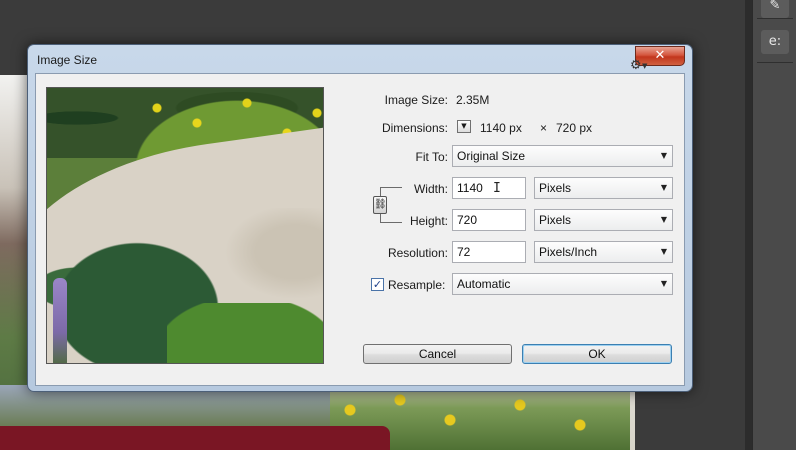 The height and width of the screenshot is (450, 796). Describe the element at coordinates (574, 128) in the screenshot. I see `dimensions-height-value: 720 px` at that location.